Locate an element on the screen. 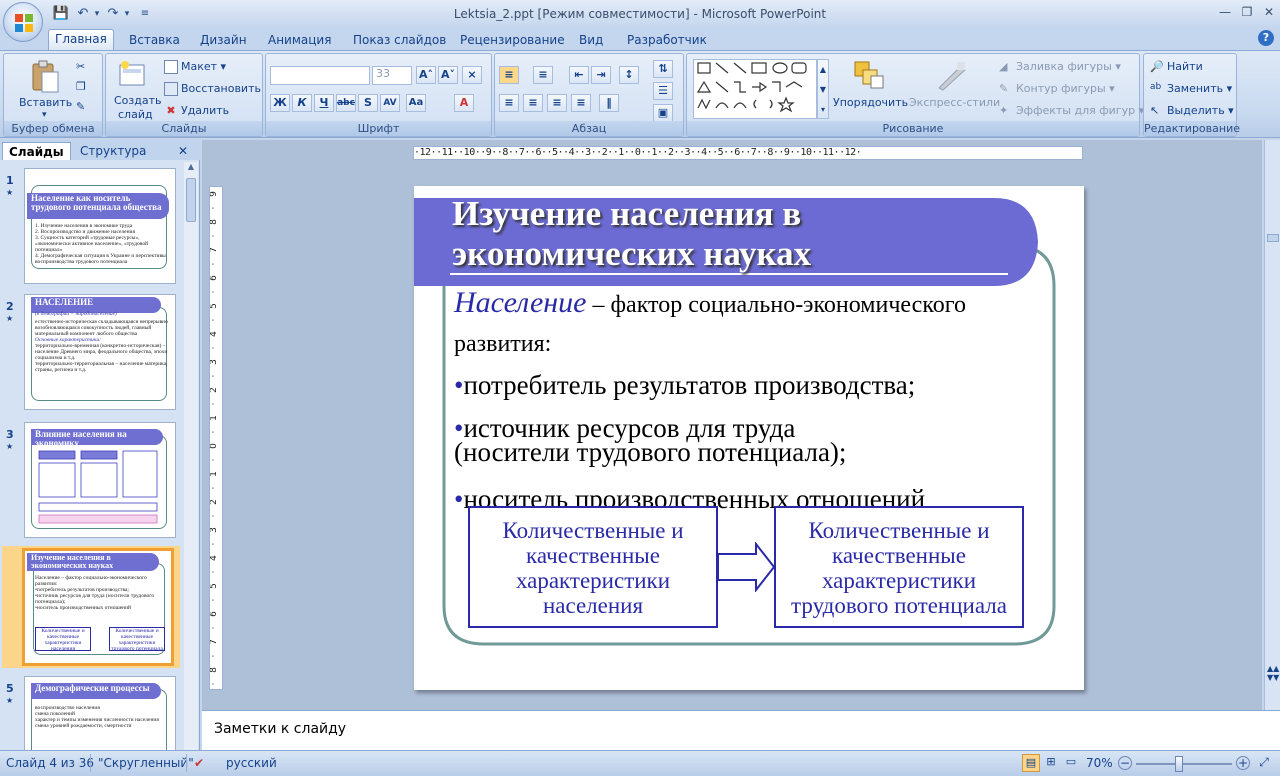 Image resolution: width=1280 pixels, height=776 pixels. shape-effects-button: ✦ Эффекты для фигур ▾ is located at coordinates (1071, 111).